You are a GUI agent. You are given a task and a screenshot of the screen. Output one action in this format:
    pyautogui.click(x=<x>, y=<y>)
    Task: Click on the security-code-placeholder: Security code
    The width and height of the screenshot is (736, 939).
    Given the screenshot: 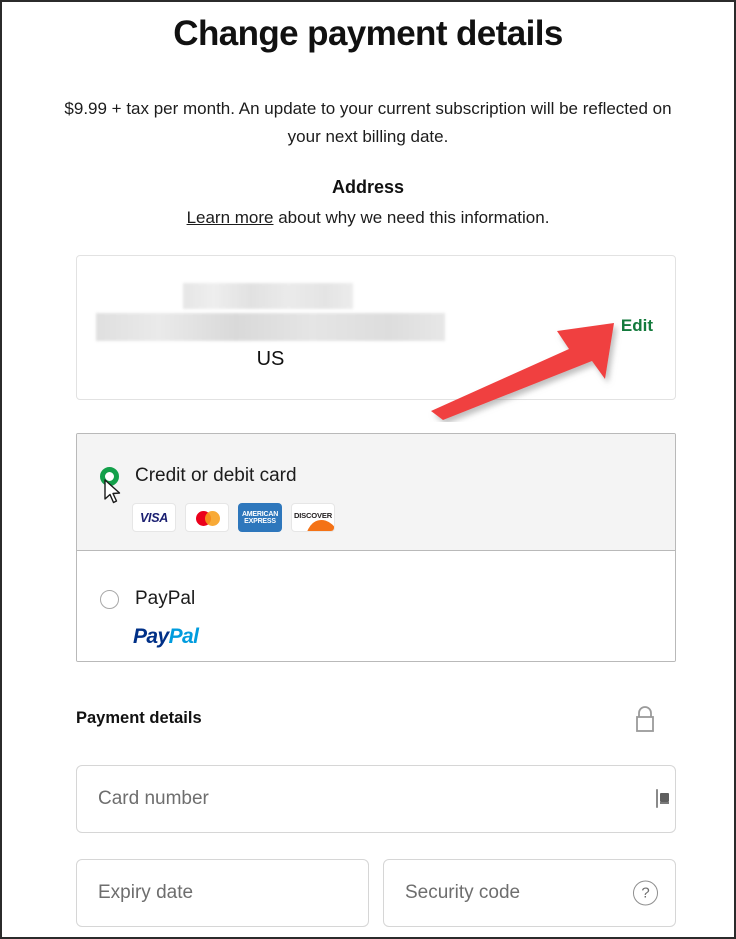 What is the action you would take?
    pyautogui.click(x=463, y=892)
    